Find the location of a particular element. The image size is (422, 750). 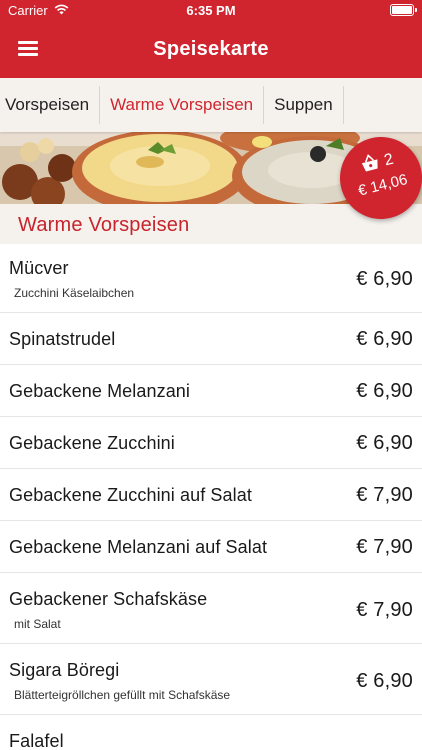

basket-icon is located at coordinates (370, 165).